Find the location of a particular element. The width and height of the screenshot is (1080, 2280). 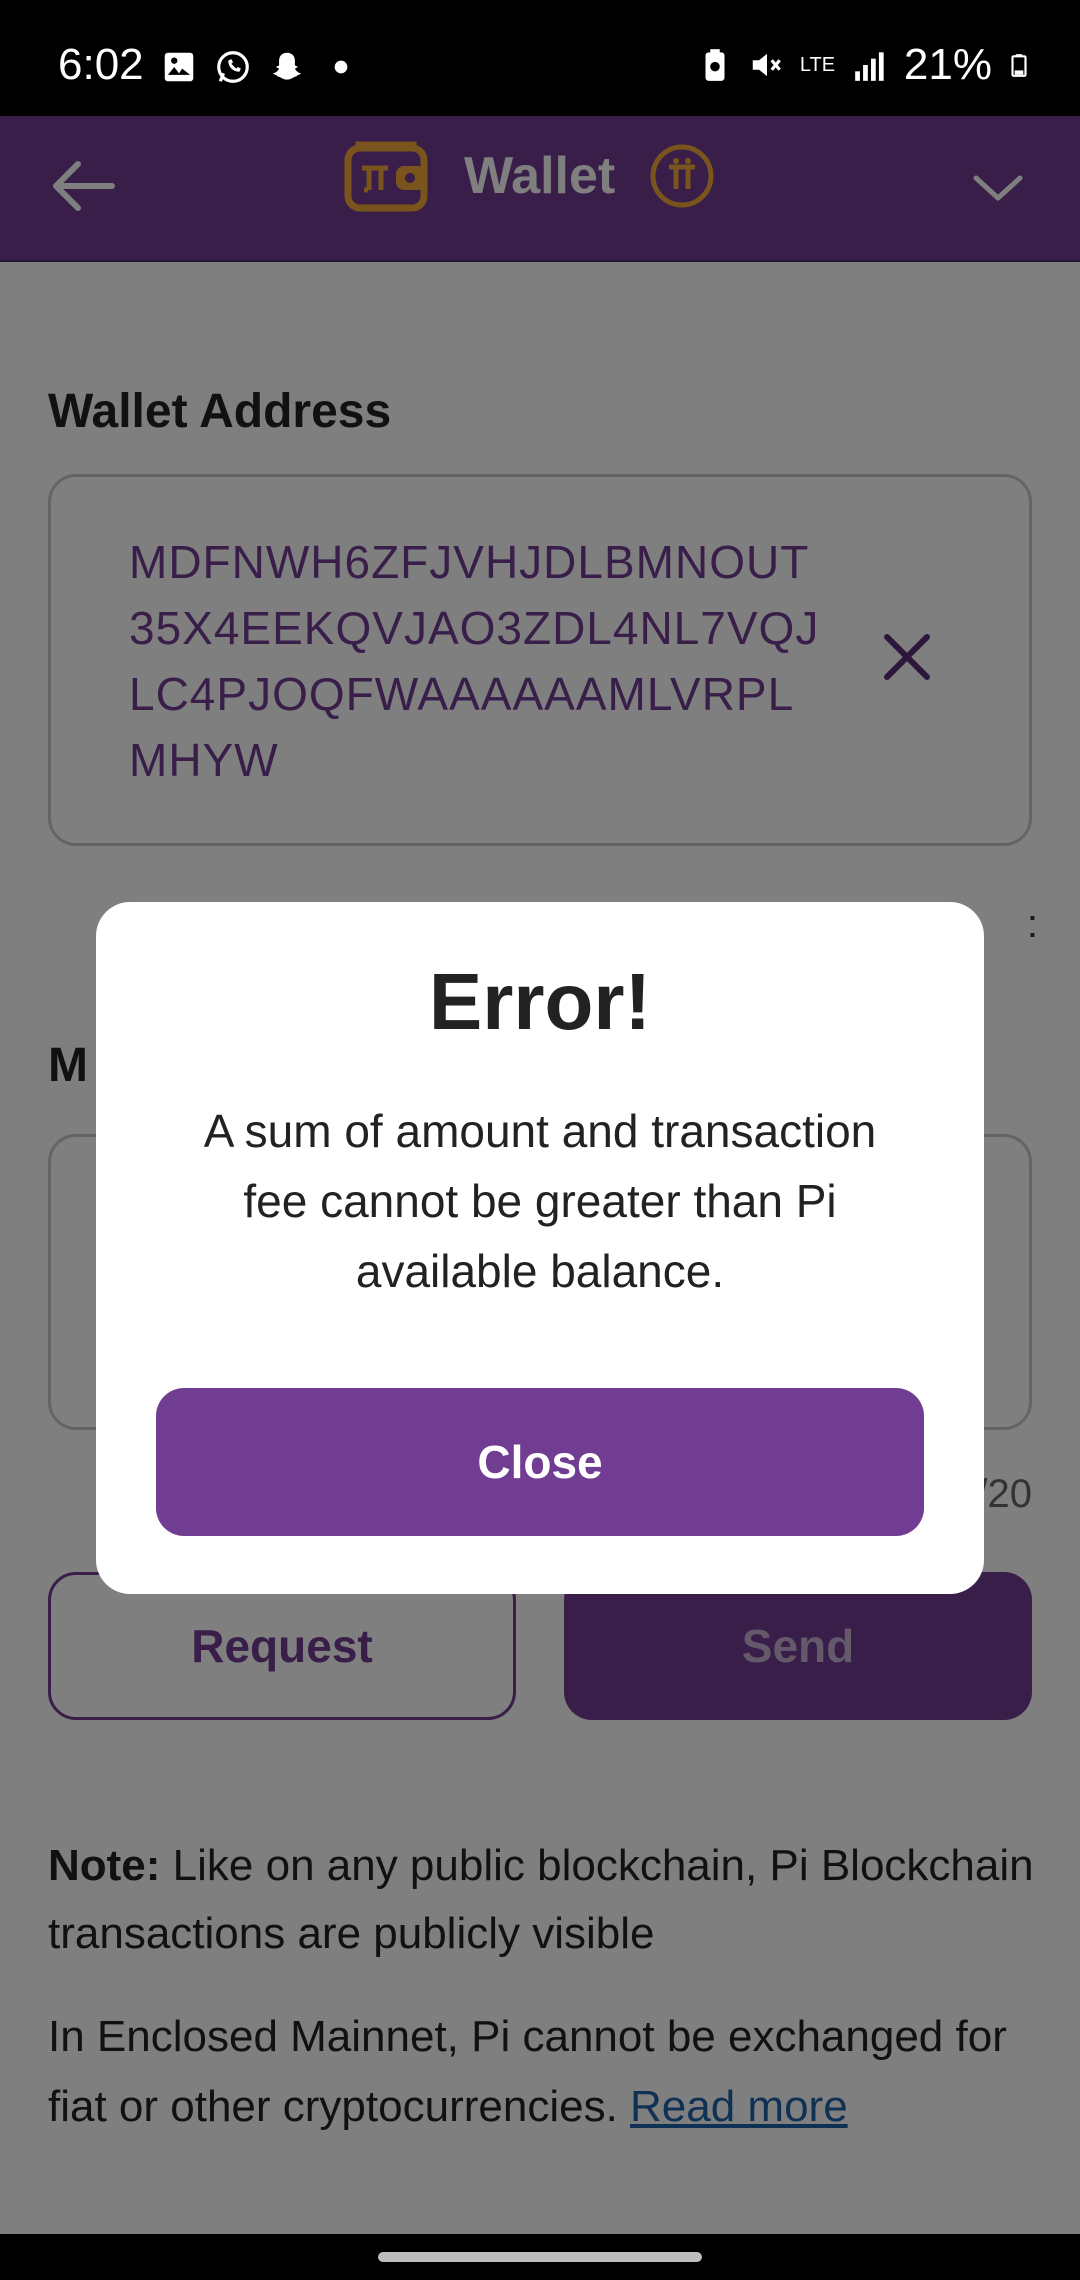

status-bar: 6:02 LTE 21% is located at coordinates (540, 58).